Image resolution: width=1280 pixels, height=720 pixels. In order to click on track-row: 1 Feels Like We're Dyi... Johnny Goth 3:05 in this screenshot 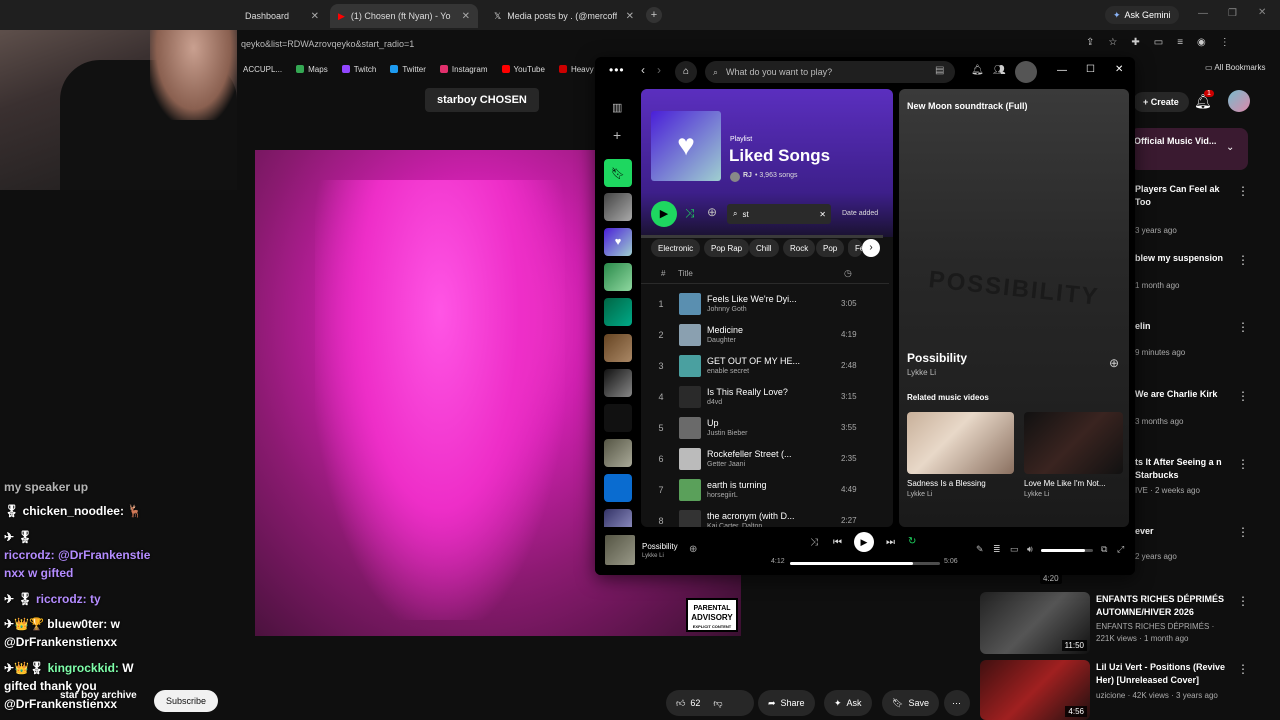, I will do `click(765, 305)`.